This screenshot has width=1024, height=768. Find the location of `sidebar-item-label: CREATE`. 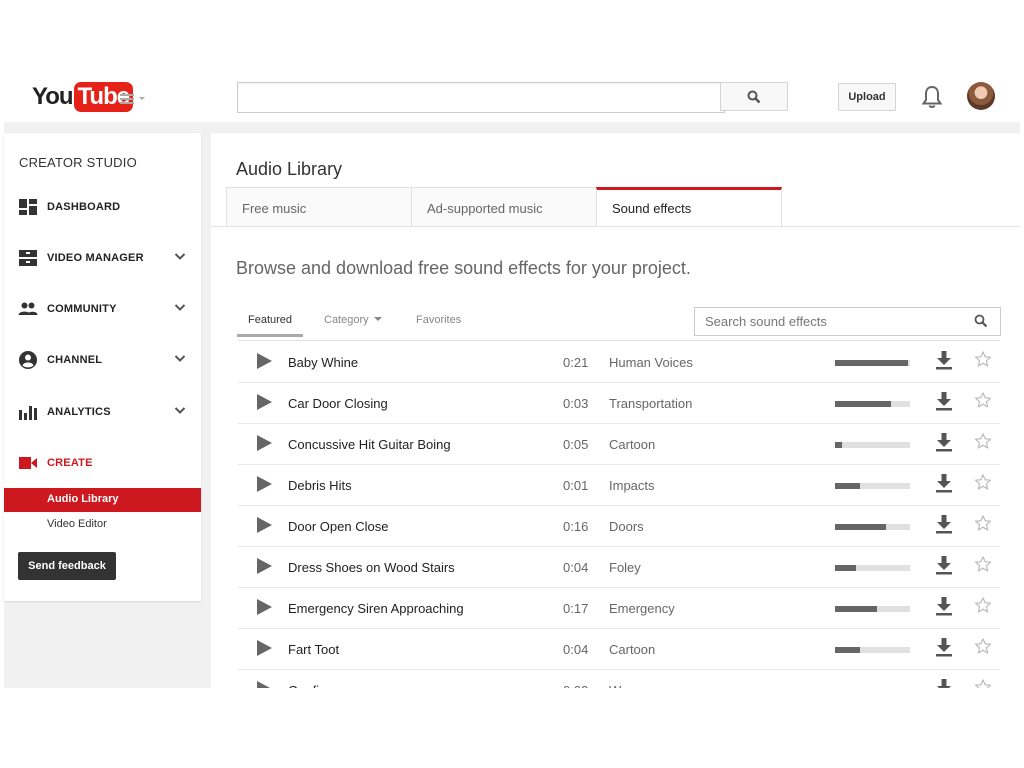

sidebar-item-label: CREATE is located at coordinates (70, 463).